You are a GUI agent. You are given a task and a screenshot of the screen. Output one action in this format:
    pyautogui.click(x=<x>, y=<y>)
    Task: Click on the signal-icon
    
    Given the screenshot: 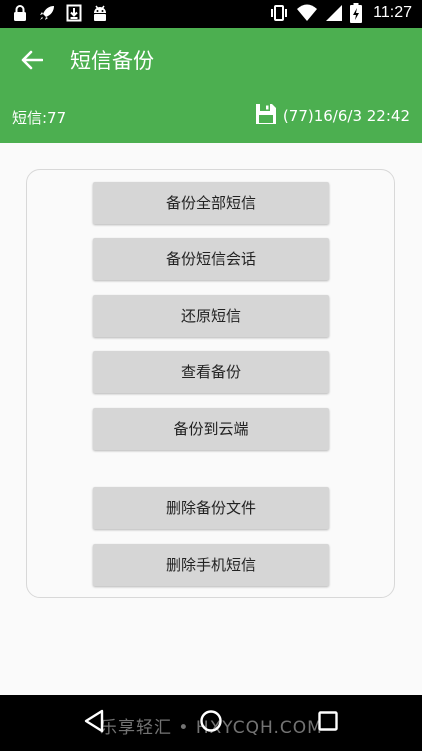 What is the action you would take?
    pyautogui.click(x=334, y=13)
    